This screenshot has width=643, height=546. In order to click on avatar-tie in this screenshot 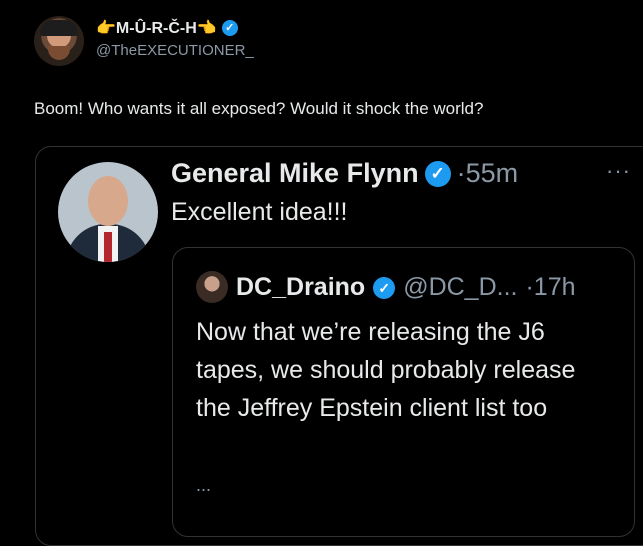, I will do `click(108, 247)`.